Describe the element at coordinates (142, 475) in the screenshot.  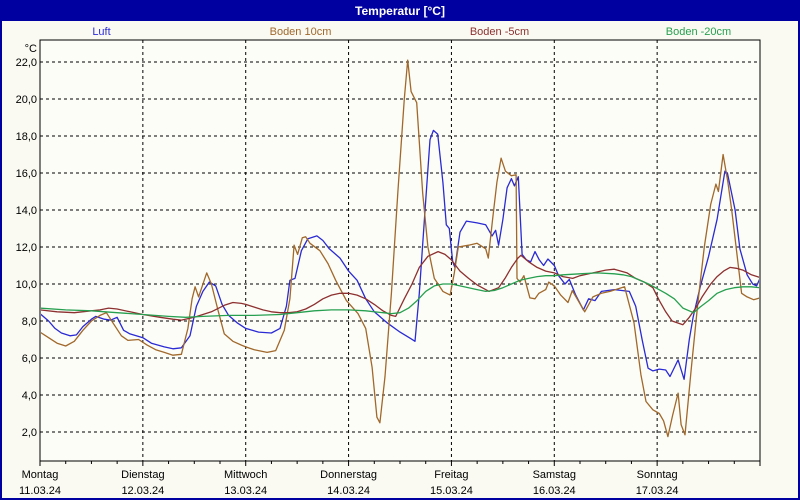
I see `x-axis-day-label: Dienstag` at that location.